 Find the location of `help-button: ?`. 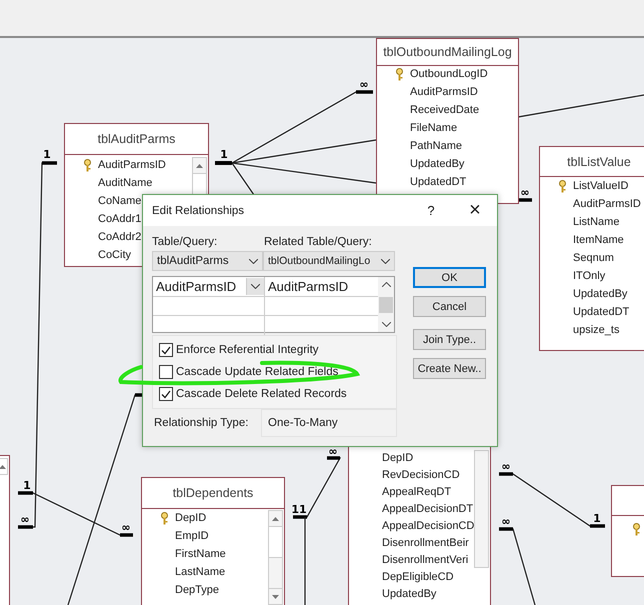

help-button: ? is located at coordinates (431, 211).